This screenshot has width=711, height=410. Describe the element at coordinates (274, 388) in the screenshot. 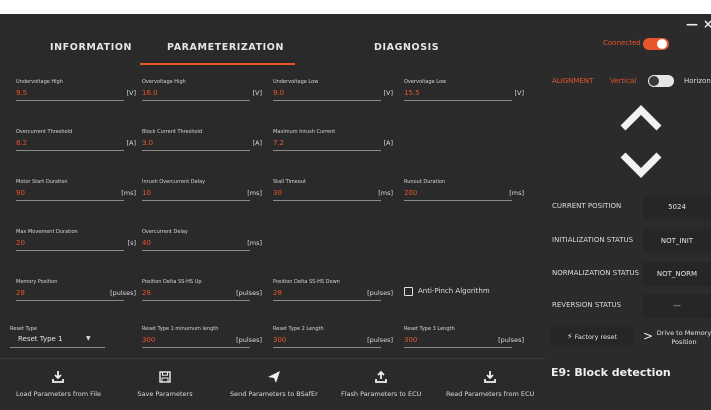

I see `send-parameters-button: Send Parameters to BSafEr` at that location.